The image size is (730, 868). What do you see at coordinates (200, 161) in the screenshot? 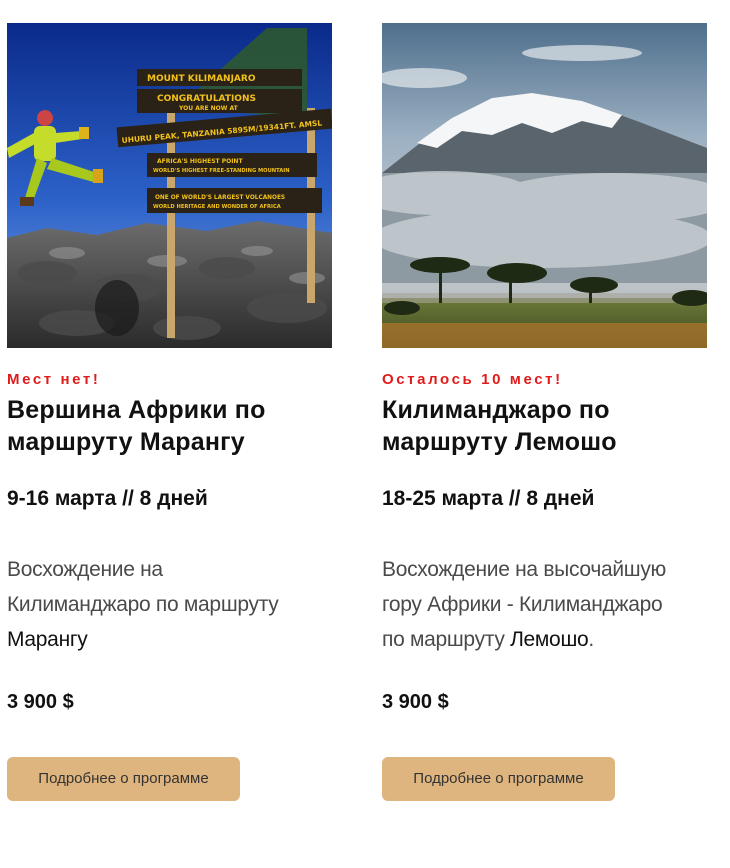
I see `sign-highest-point: AFRICA'S HIGHEST POINT` at bounding box center [200, 161].